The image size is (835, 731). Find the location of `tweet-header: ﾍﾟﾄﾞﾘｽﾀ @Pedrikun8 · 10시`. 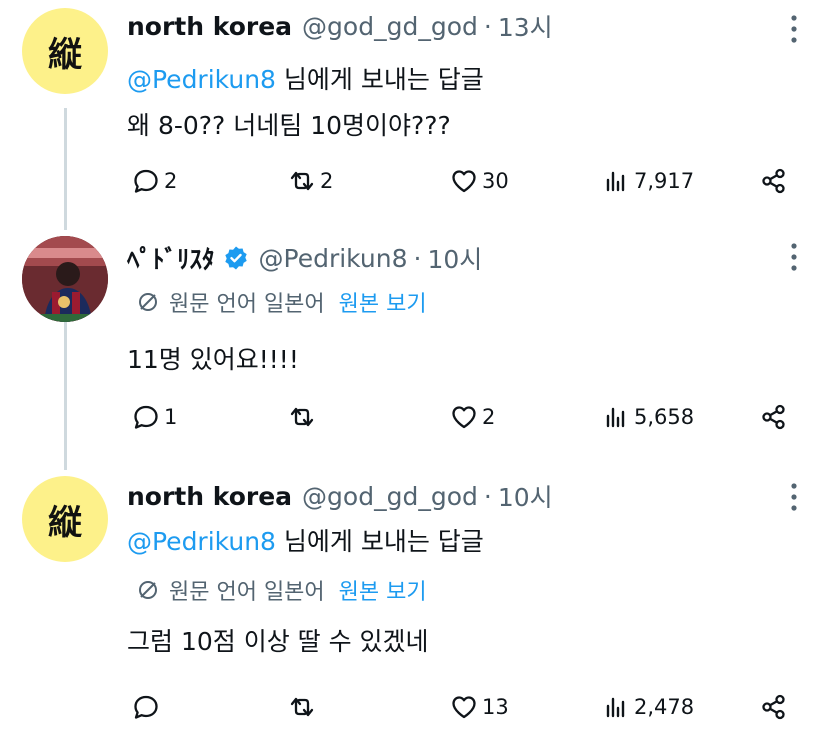

tweet-header: ﾍﾟﾄﾞﾘｽﾀ @Pedrikun8 · 10시 is located at coordinates (304, 258).